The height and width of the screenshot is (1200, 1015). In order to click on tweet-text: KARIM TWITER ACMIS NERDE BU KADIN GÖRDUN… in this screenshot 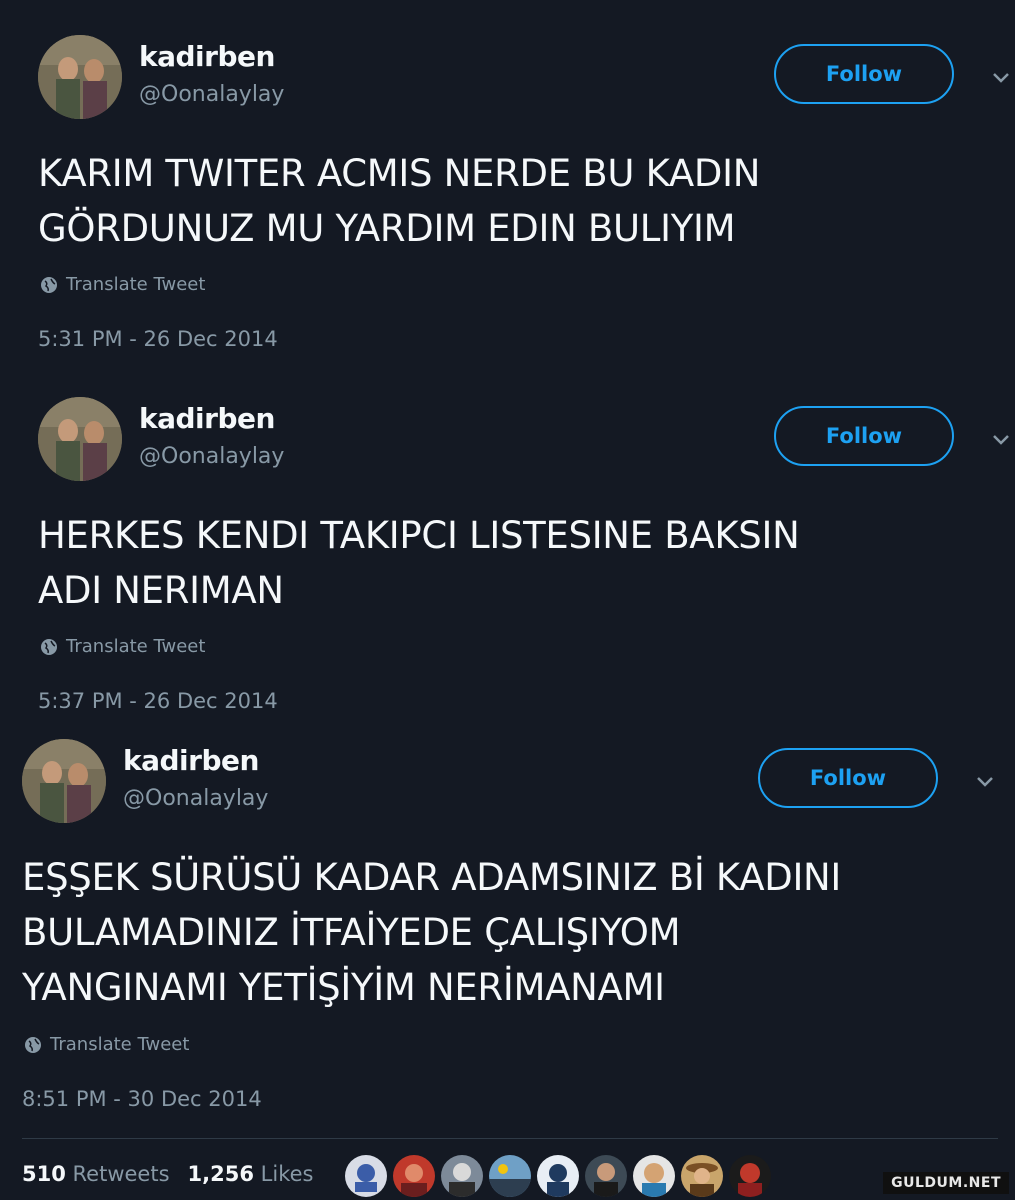, I will do `click(399, 201)`.